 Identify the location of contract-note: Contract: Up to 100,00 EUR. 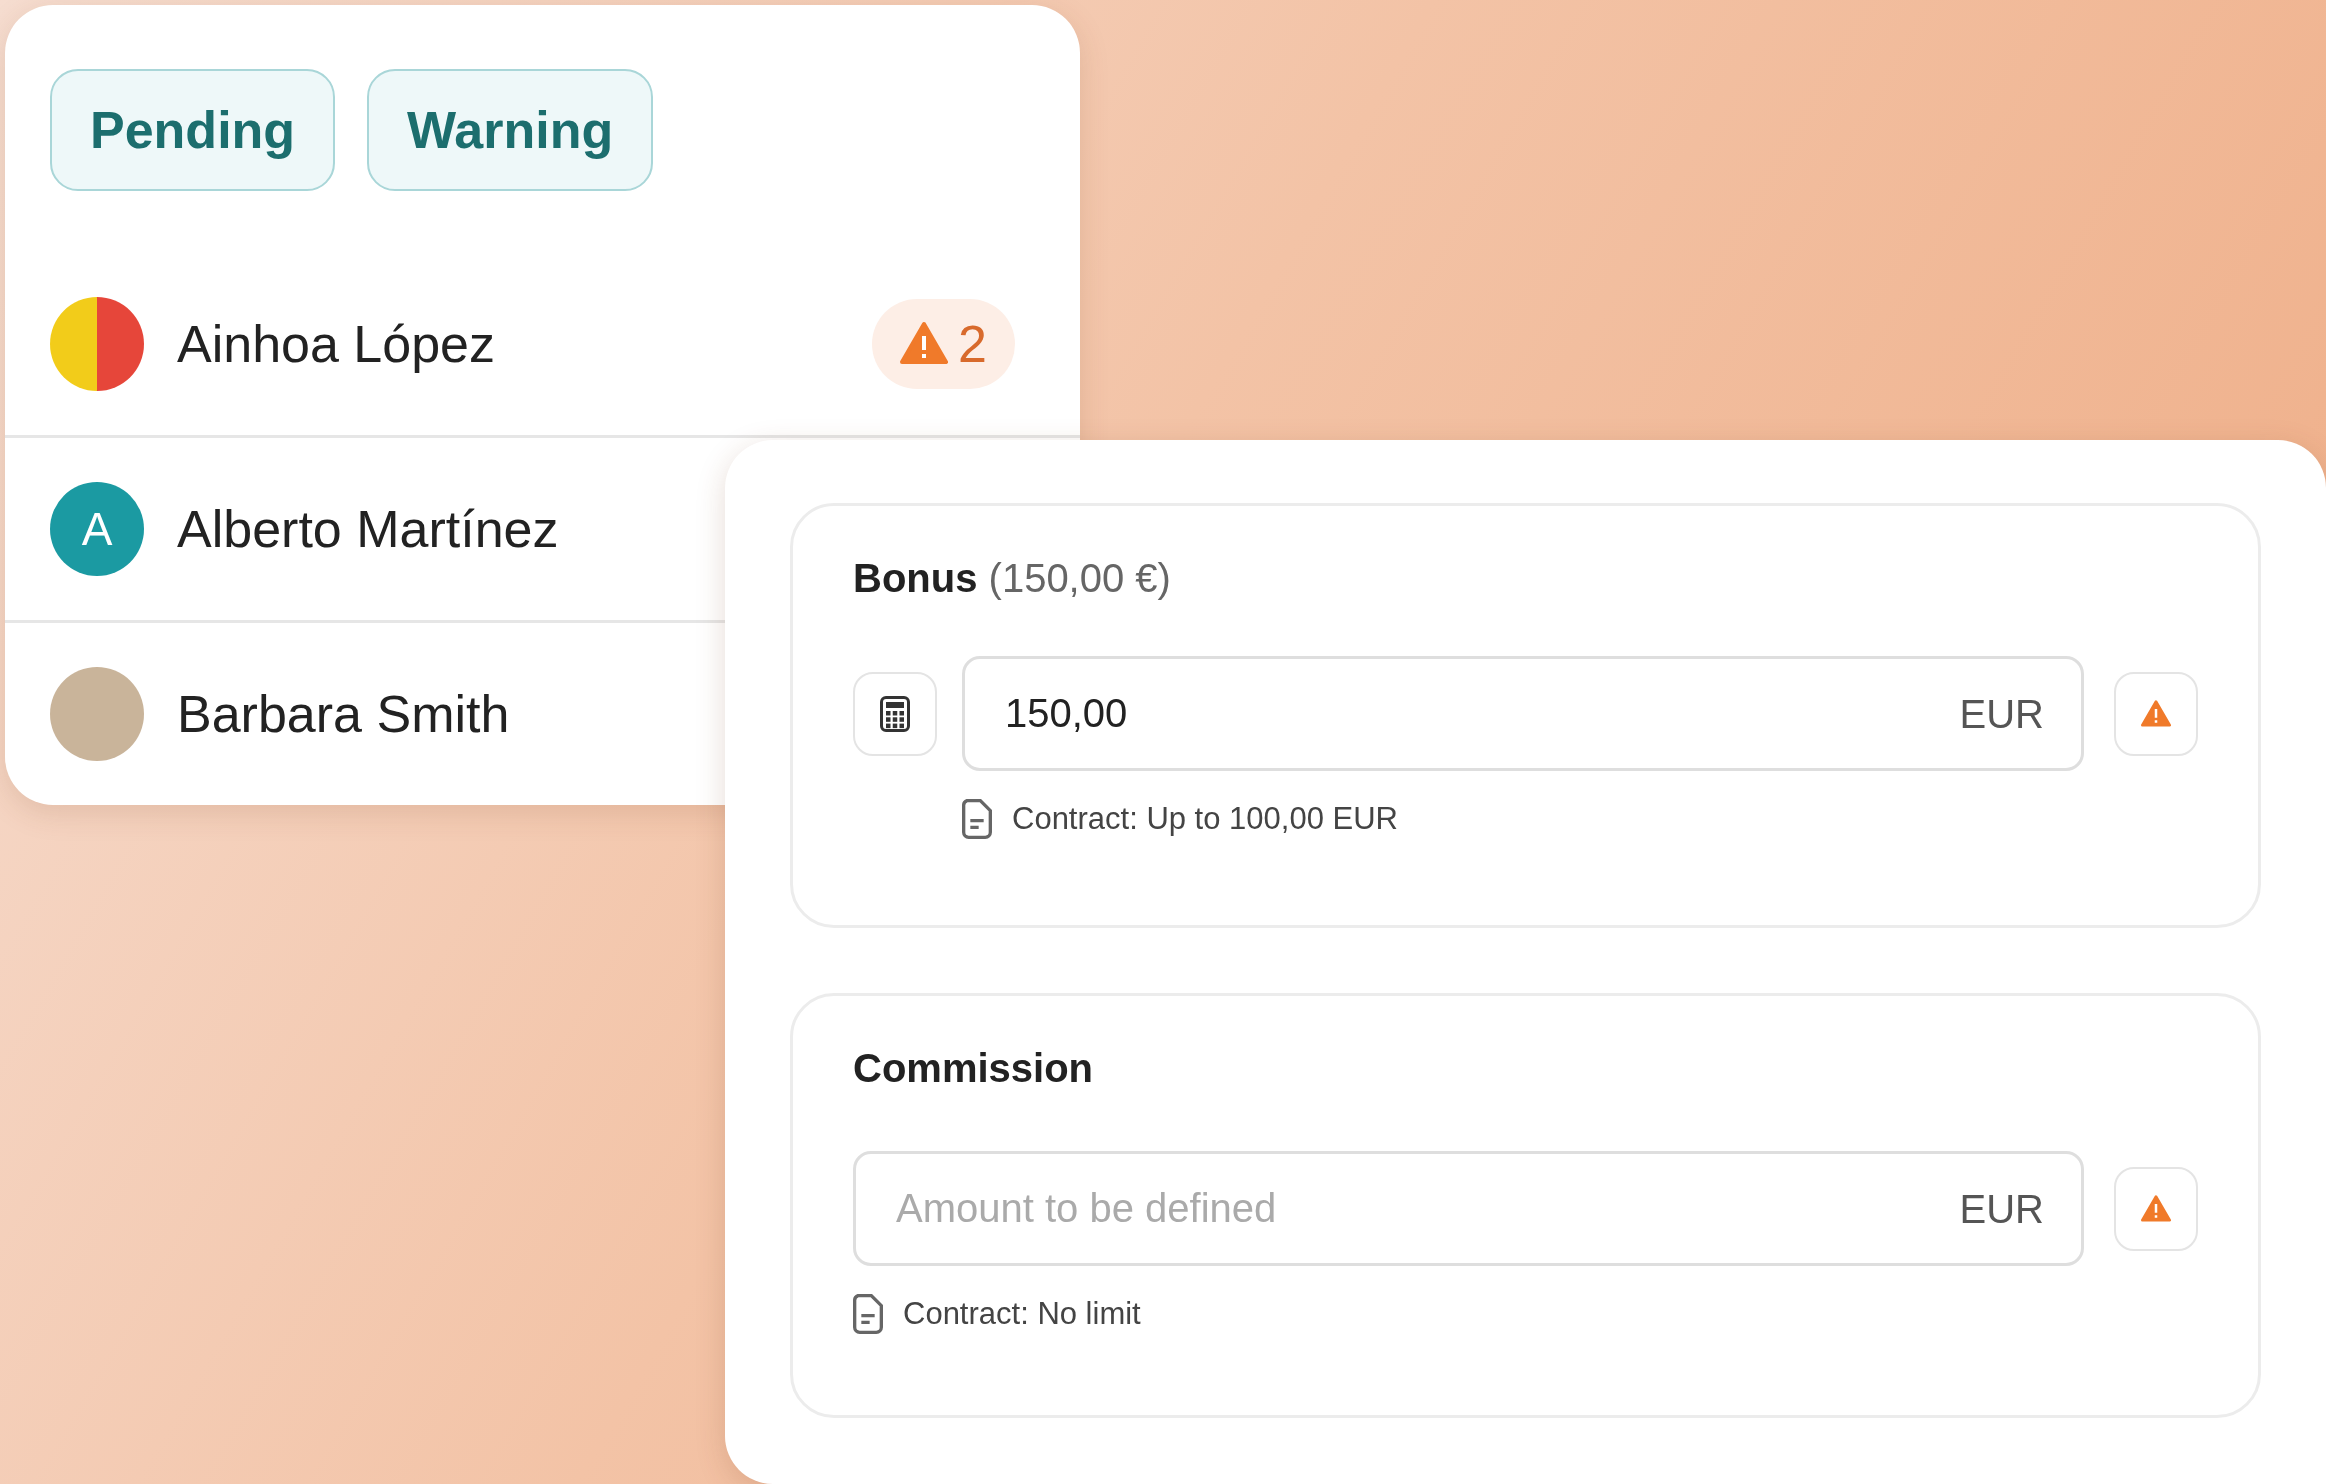
(1205, 819).